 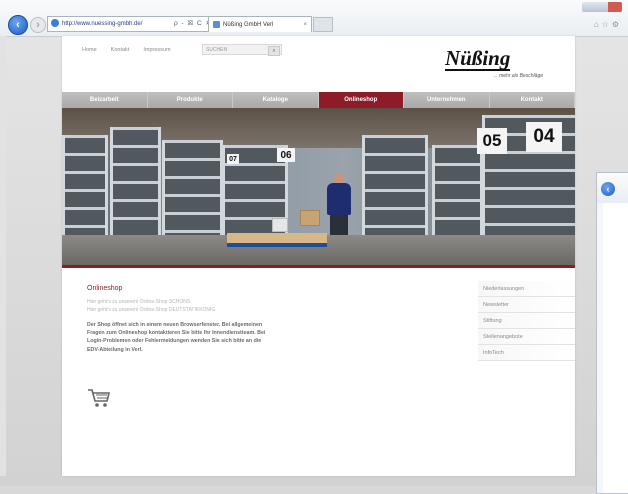 What do you see at coordinates (447, 100) in the screenshot?
I see `nav-item-unternehmen: Unternehmen` at bounding box center [447, 100].